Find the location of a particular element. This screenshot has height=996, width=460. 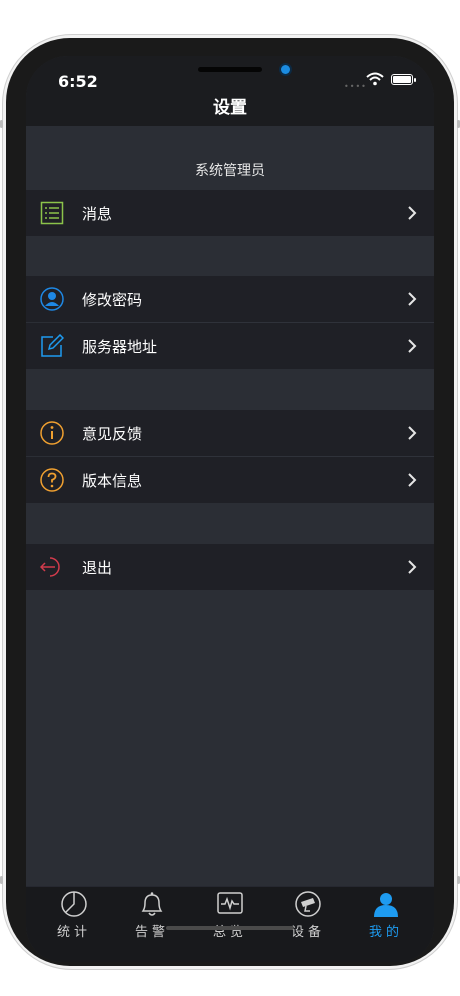

menu-item-label: 意见反馈 is located at coordinates (112, 434).